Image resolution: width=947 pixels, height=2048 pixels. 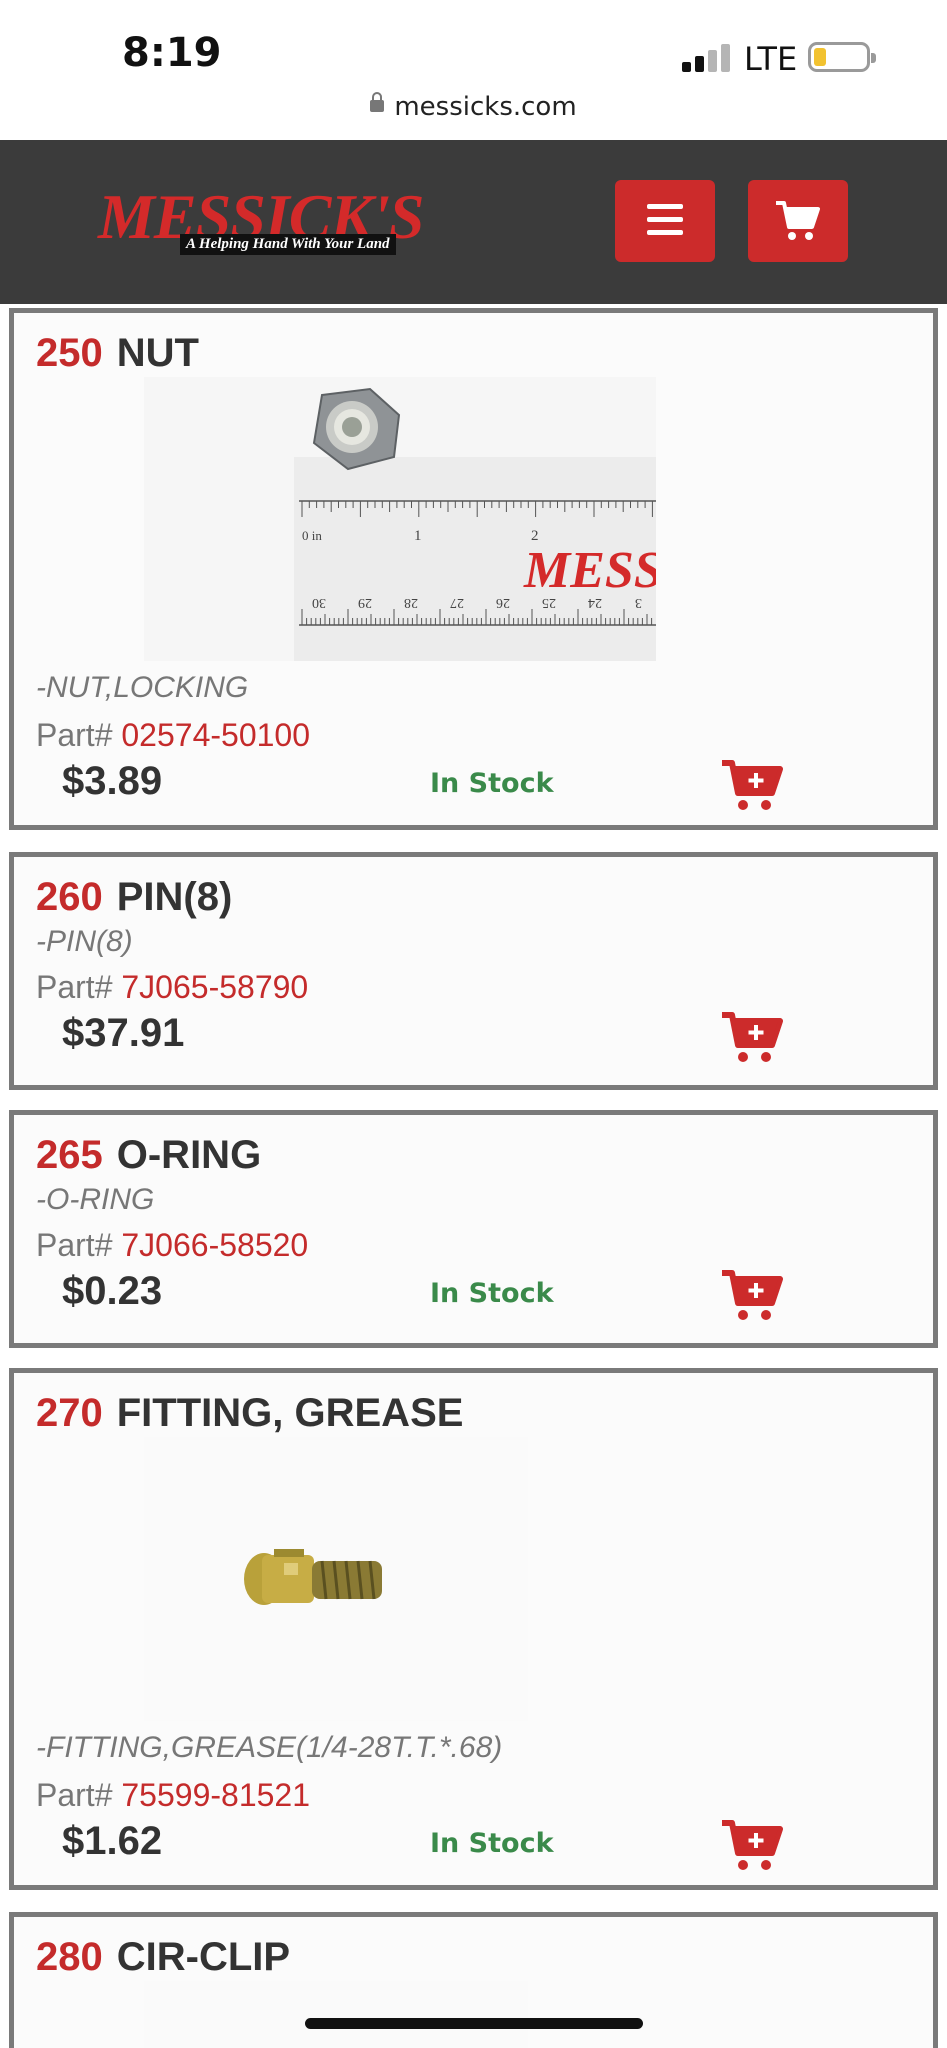 I want to click on svg-text: 1, so click(x=418, y=536).